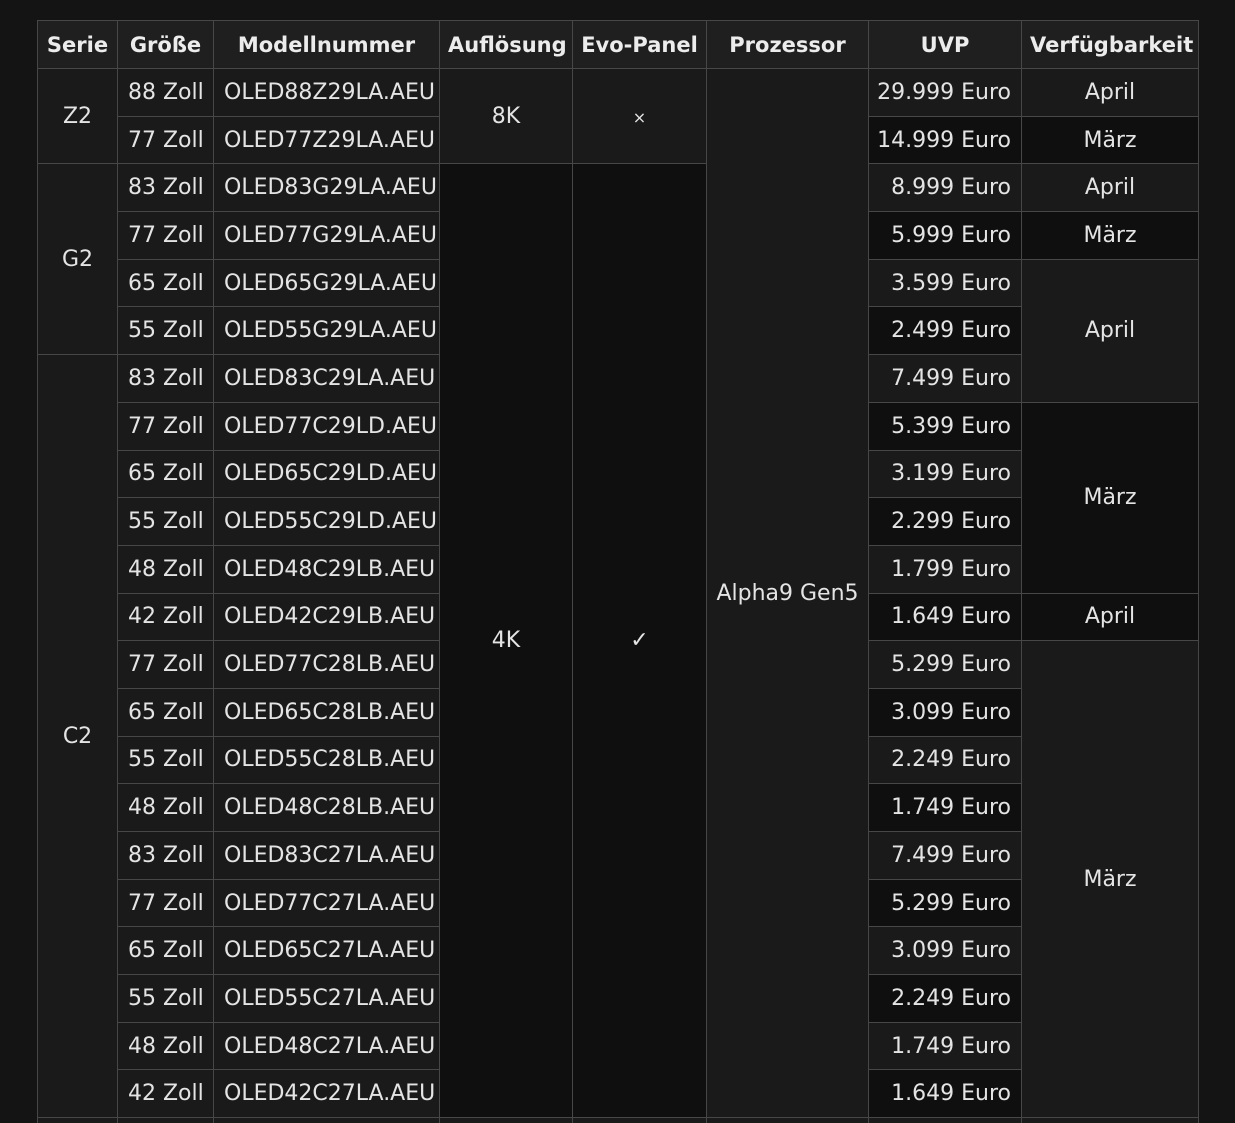 This screenshot has width=1235, height=1123. Describe the element at coordinates (945, 188) in the screenshot. I see `price-cell: 8.999 Euro` at that location.